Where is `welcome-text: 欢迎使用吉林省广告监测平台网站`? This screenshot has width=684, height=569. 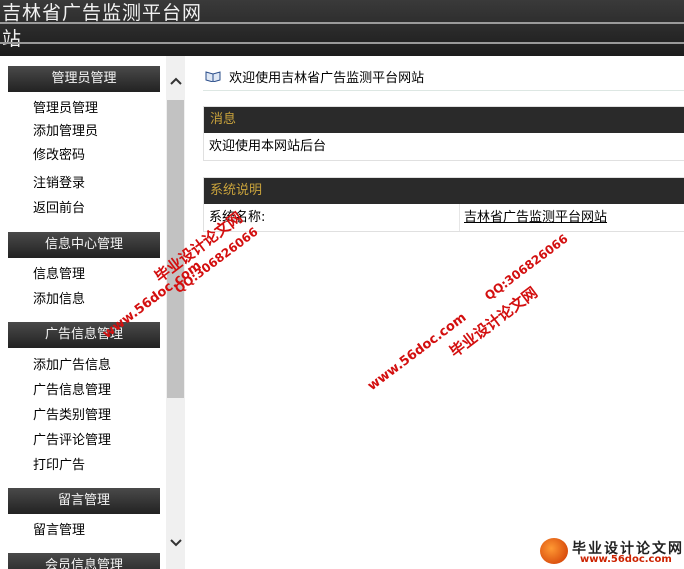
welcome-text: 欢迎使用吉林省广告监测平台网站 is located at coordinates (327, 78).